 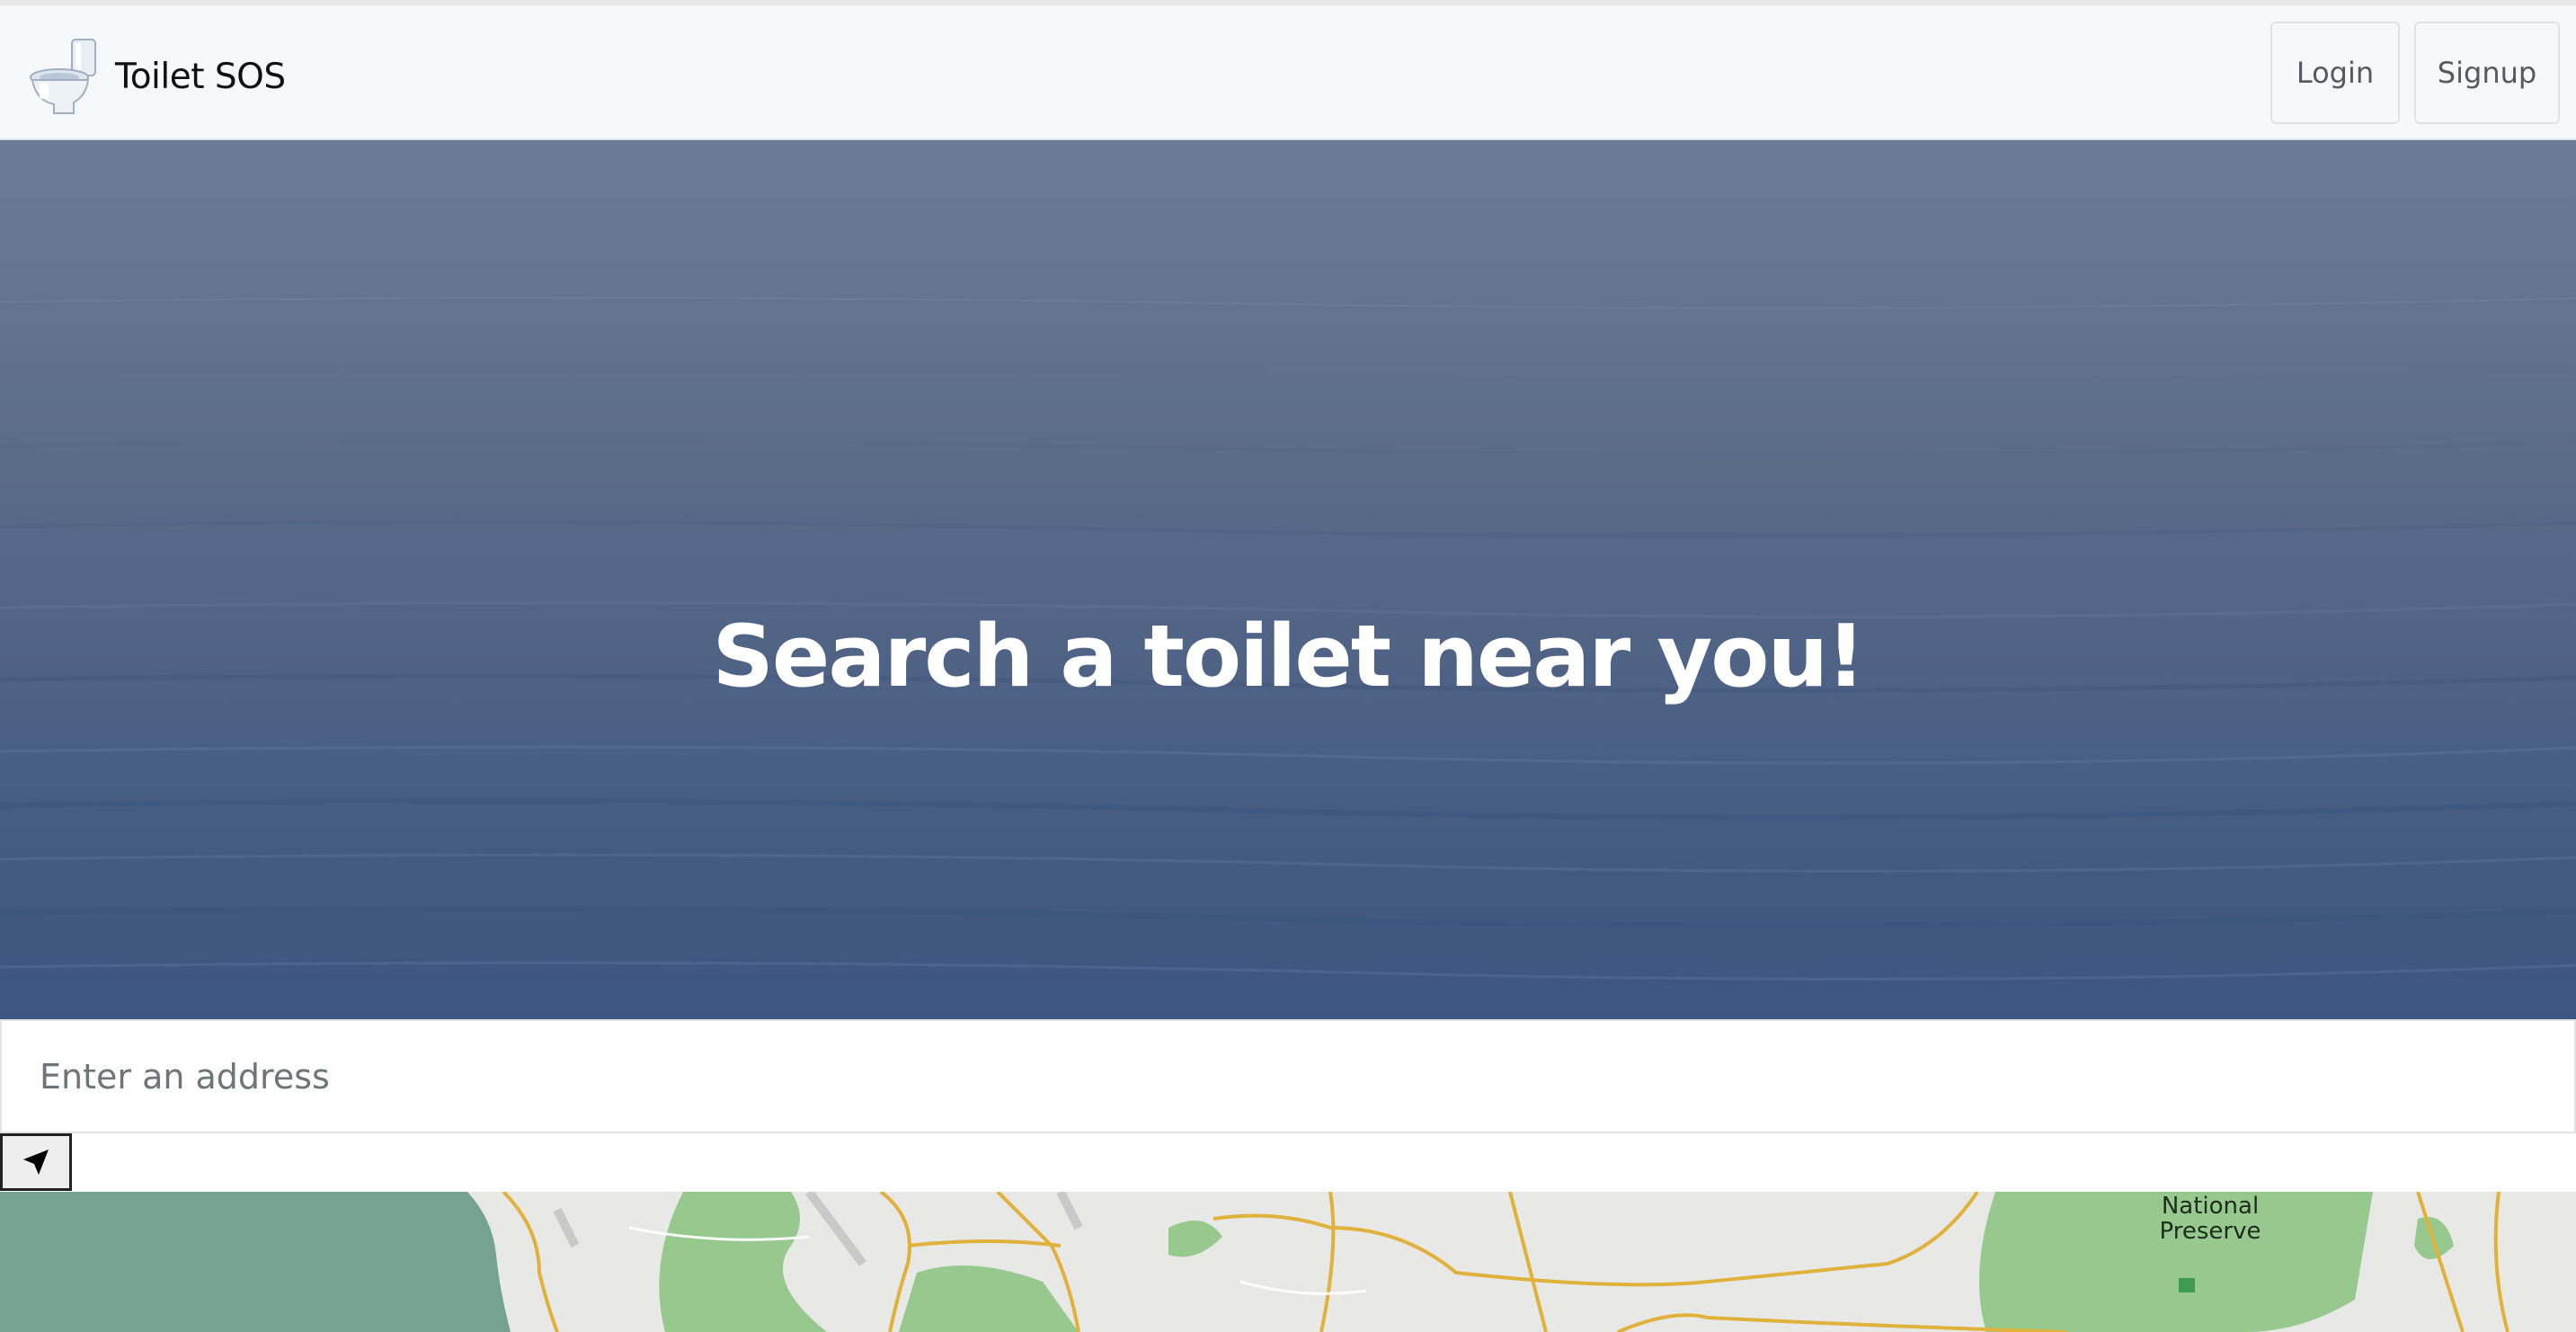 What do you see at coordinates (2487, 73) in the screenshot?
I see `signup-button: Signup` at bounding box center [2487, 73].